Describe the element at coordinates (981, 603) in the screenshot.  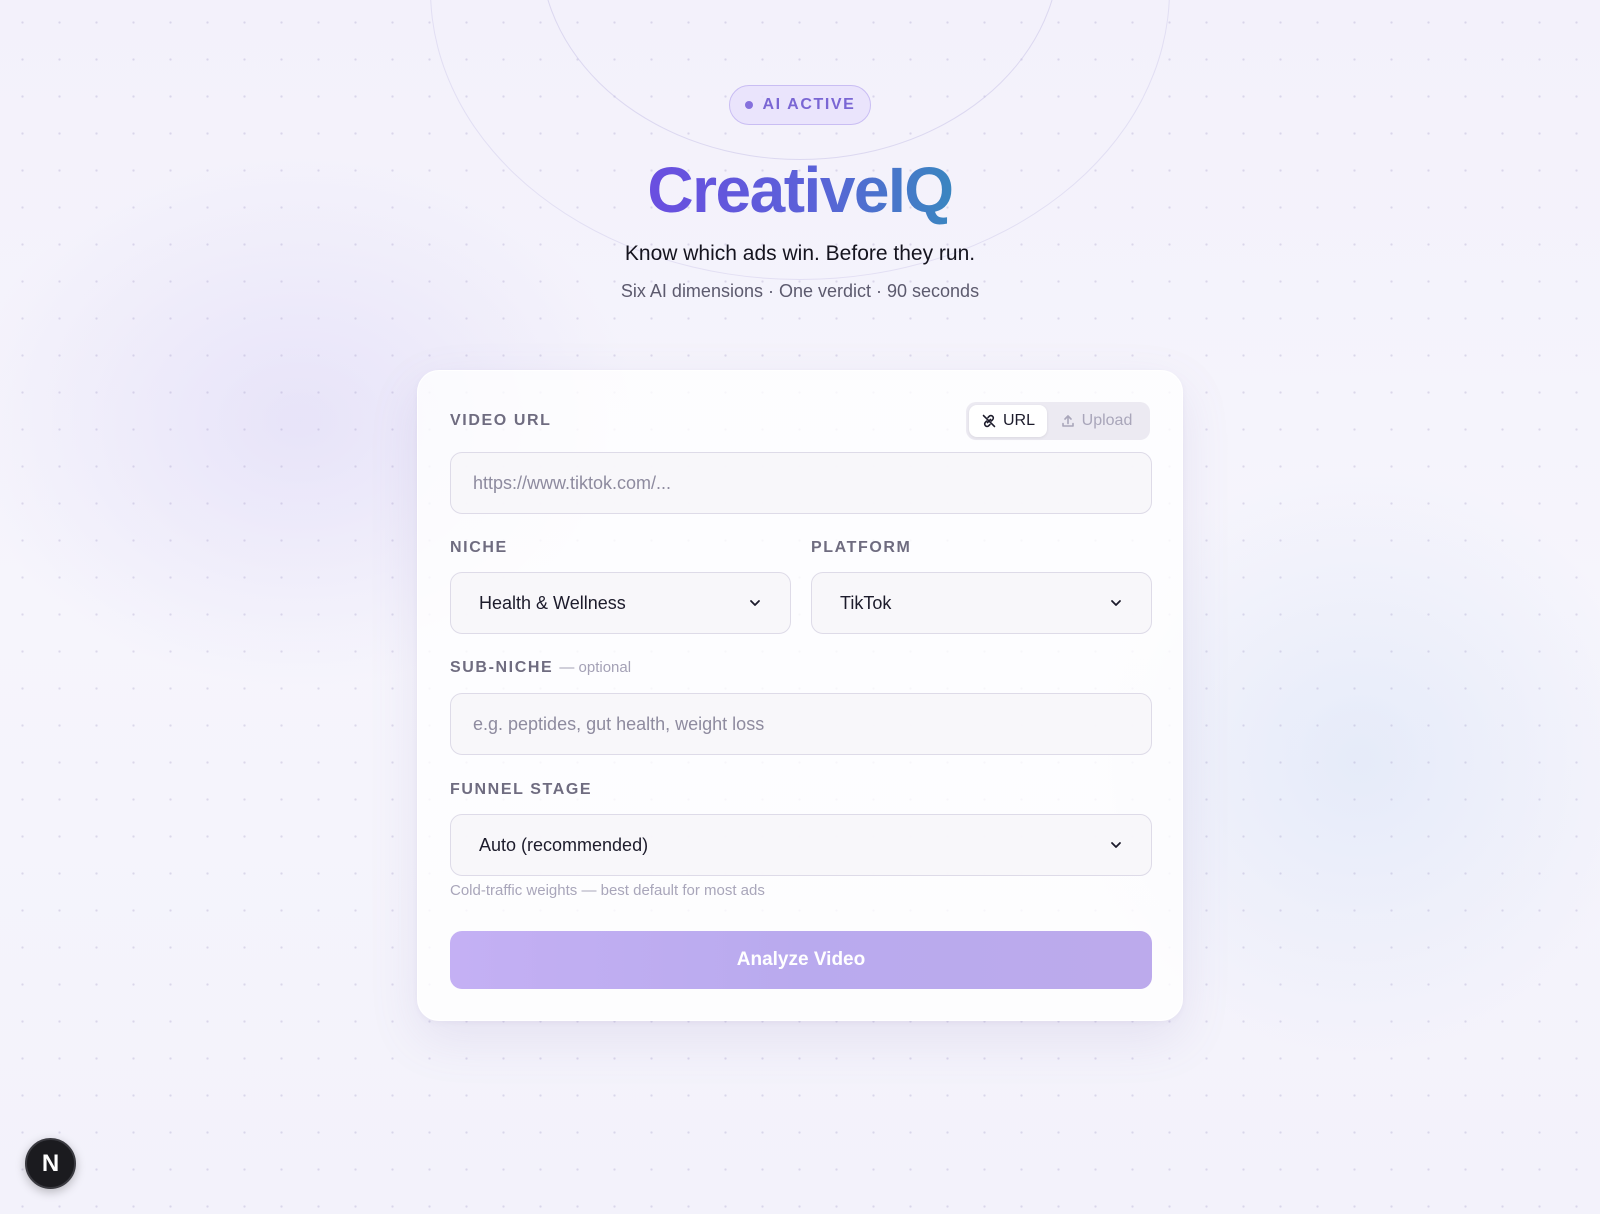
I see `platform-select: TikTok` at that location.